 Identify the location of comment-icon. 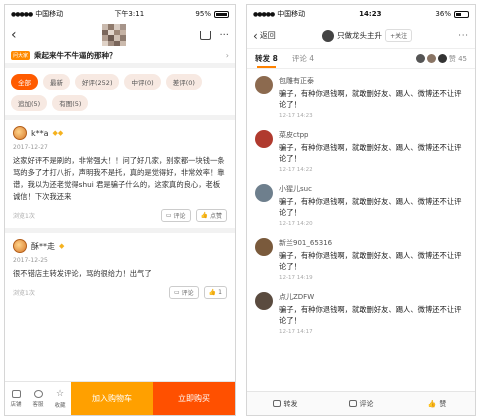
(352, 403).